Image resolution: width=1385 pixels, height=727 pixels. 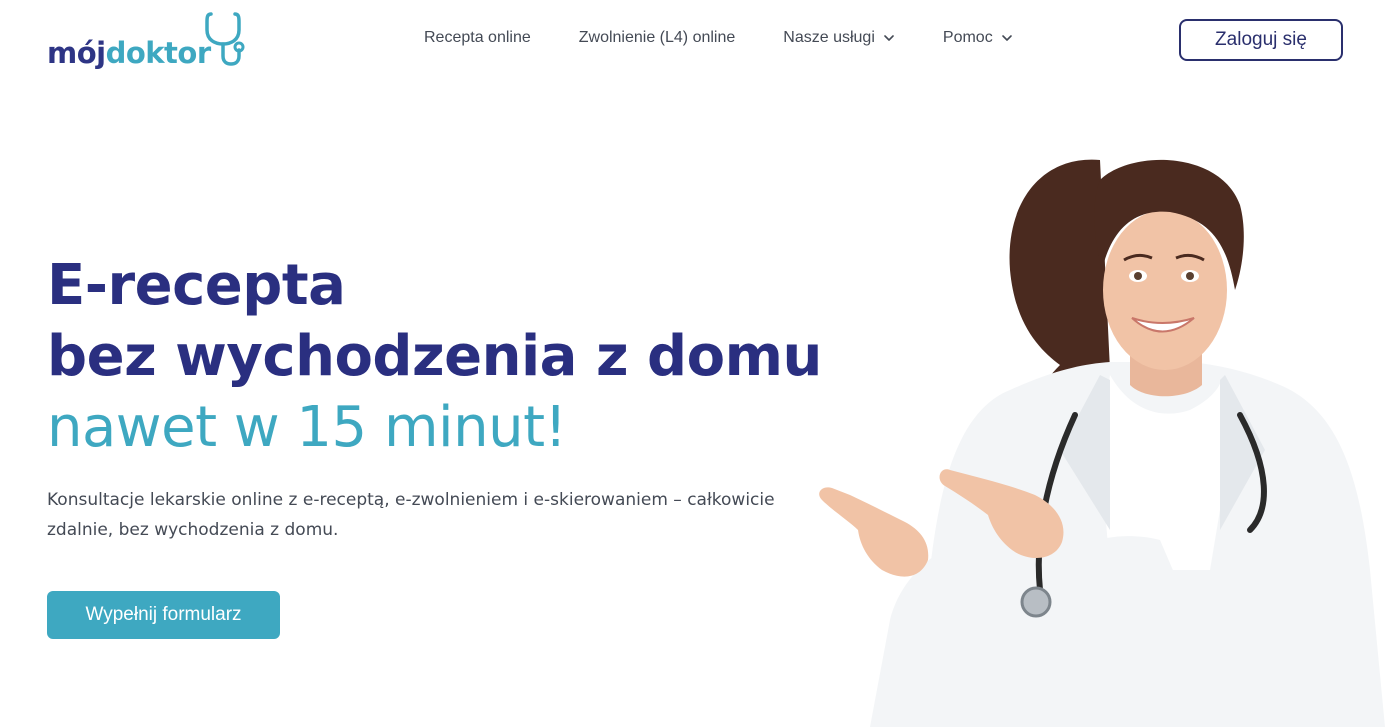 I want to click on nav-pomoc: Pomoc, so click(x=978, y=38).